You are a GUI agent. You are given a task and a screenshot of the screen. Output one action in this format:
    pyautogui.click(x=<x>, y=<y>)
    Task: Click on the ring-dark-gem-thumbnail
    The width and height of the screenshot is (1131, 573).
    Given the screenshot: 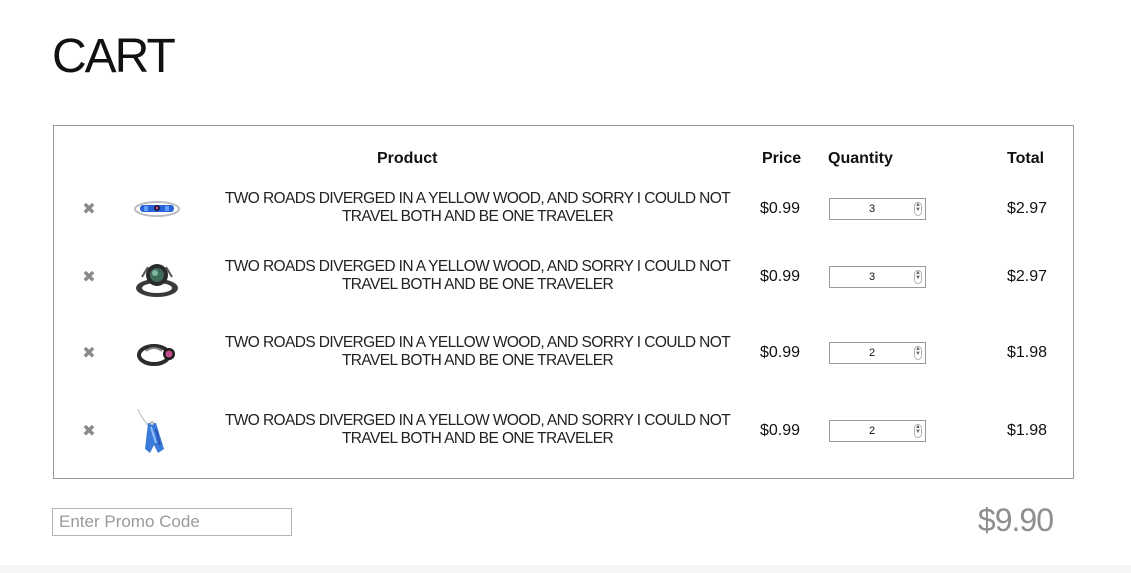 What is the action you would take?
    pyautogui.click(x=157, y=280)
    